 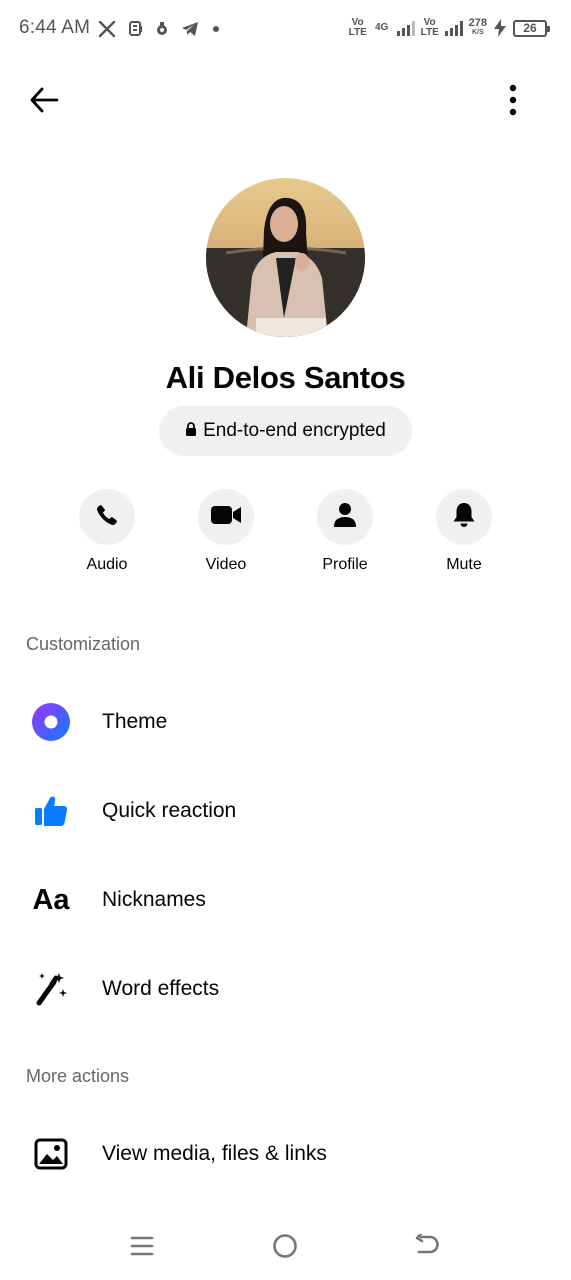 What do you see at coordinates (531, 28) in the screenshot?
I see `battery-indicator: 26` at bounding box center [531, 28].